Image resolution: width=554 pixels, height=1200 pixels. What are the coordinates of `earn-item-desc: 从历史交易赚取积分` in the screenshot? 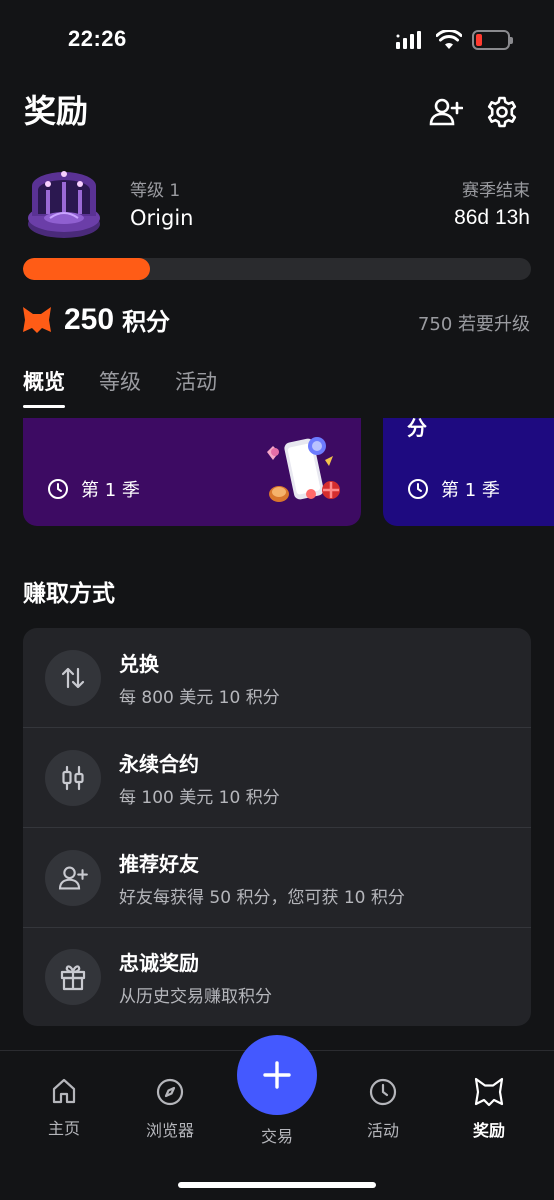 It's located at (195, 997).